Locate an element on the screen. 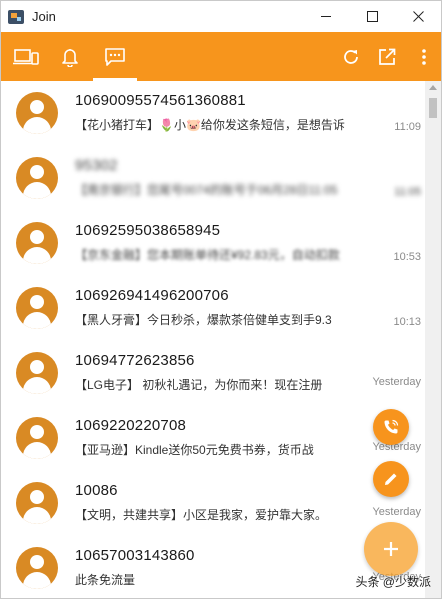 Image resolution: width=442 pixels, height=599 pixels. minimize-button is located at coordinates (326, 16).